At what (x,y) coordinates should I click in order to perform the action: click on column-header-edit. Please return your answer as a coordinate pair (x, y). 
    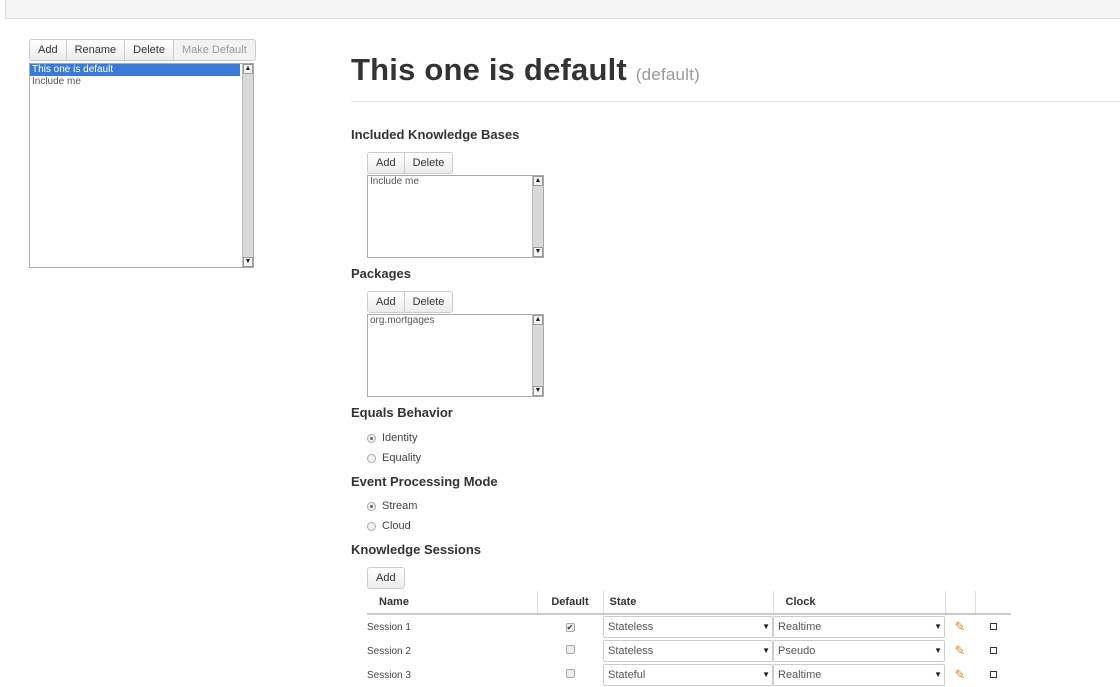
    Looking at the image, I should click on (959, 603).